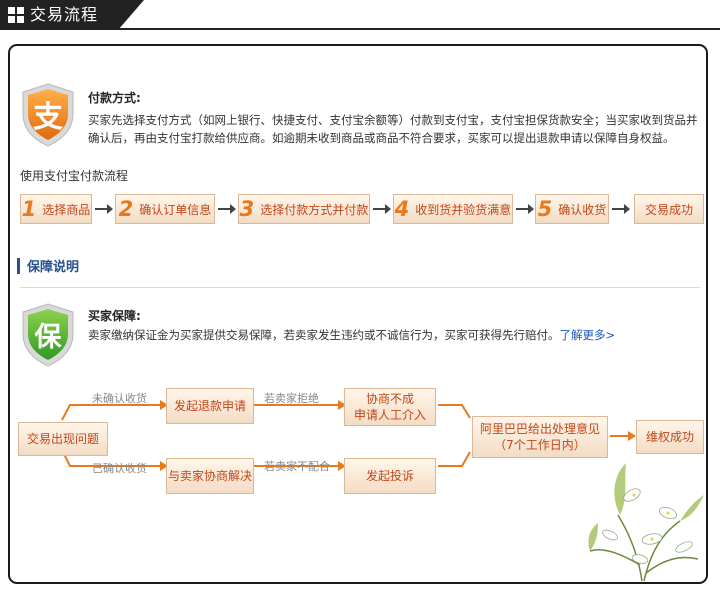  Describe the element at coordinates (119, 398) in the screenshot. I see `label-unconfirmed: 未确认收货` at that location.